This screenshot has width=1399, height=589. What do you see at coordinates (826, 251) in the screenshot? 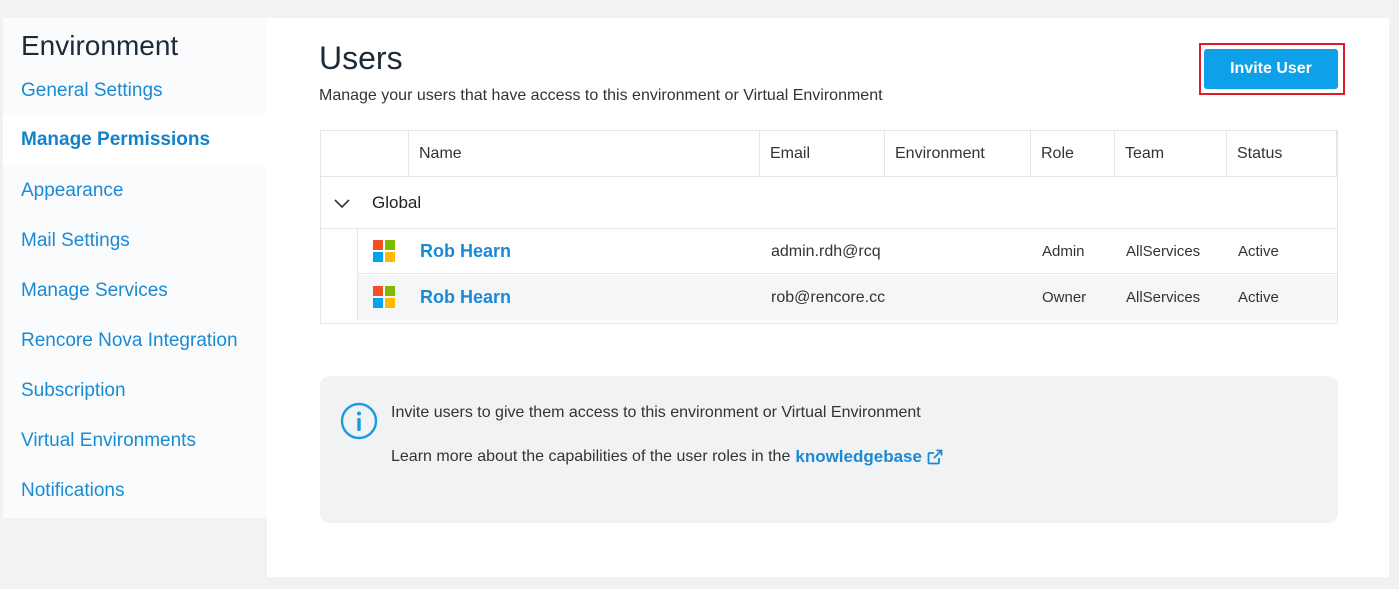
I see `user-email: admin.rdh@rcq` at bounding box center [826, 251].